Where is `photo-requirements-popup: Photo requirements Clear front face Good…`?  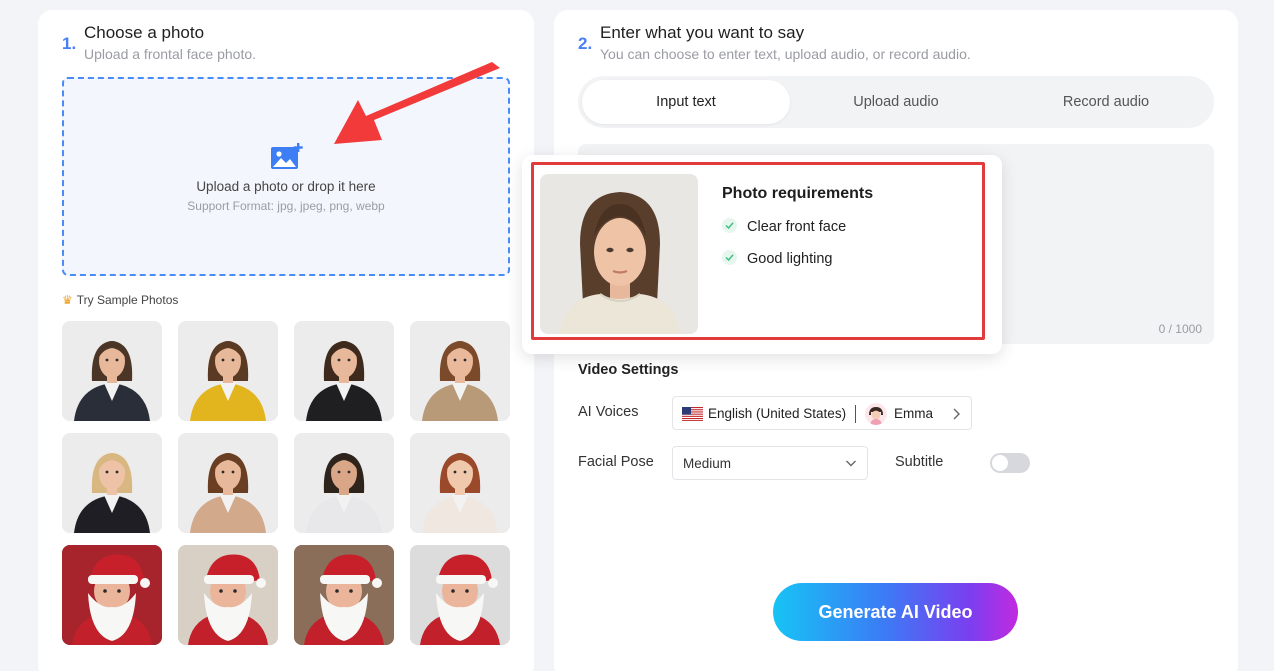
photo-requirements-popup: Photo requirements Clear front face Good… is located at coordinates (762, 254).